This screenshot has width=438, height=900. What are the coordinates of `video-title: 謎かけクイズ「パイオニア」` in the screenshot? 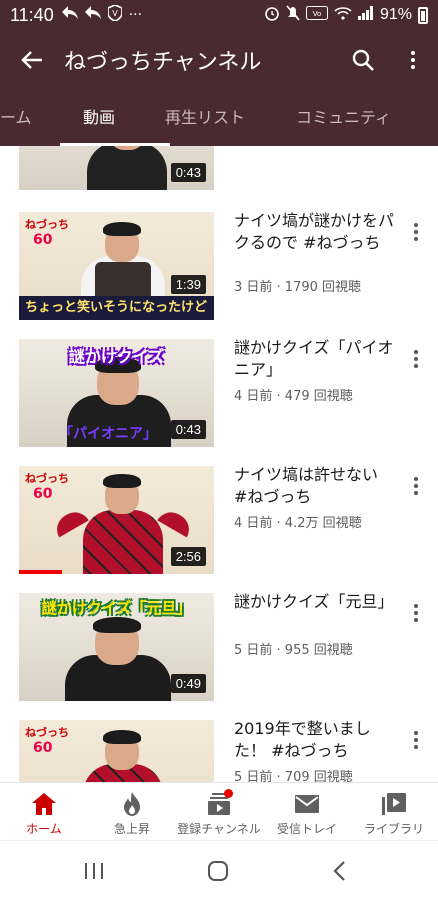 It's located at (314, 359).